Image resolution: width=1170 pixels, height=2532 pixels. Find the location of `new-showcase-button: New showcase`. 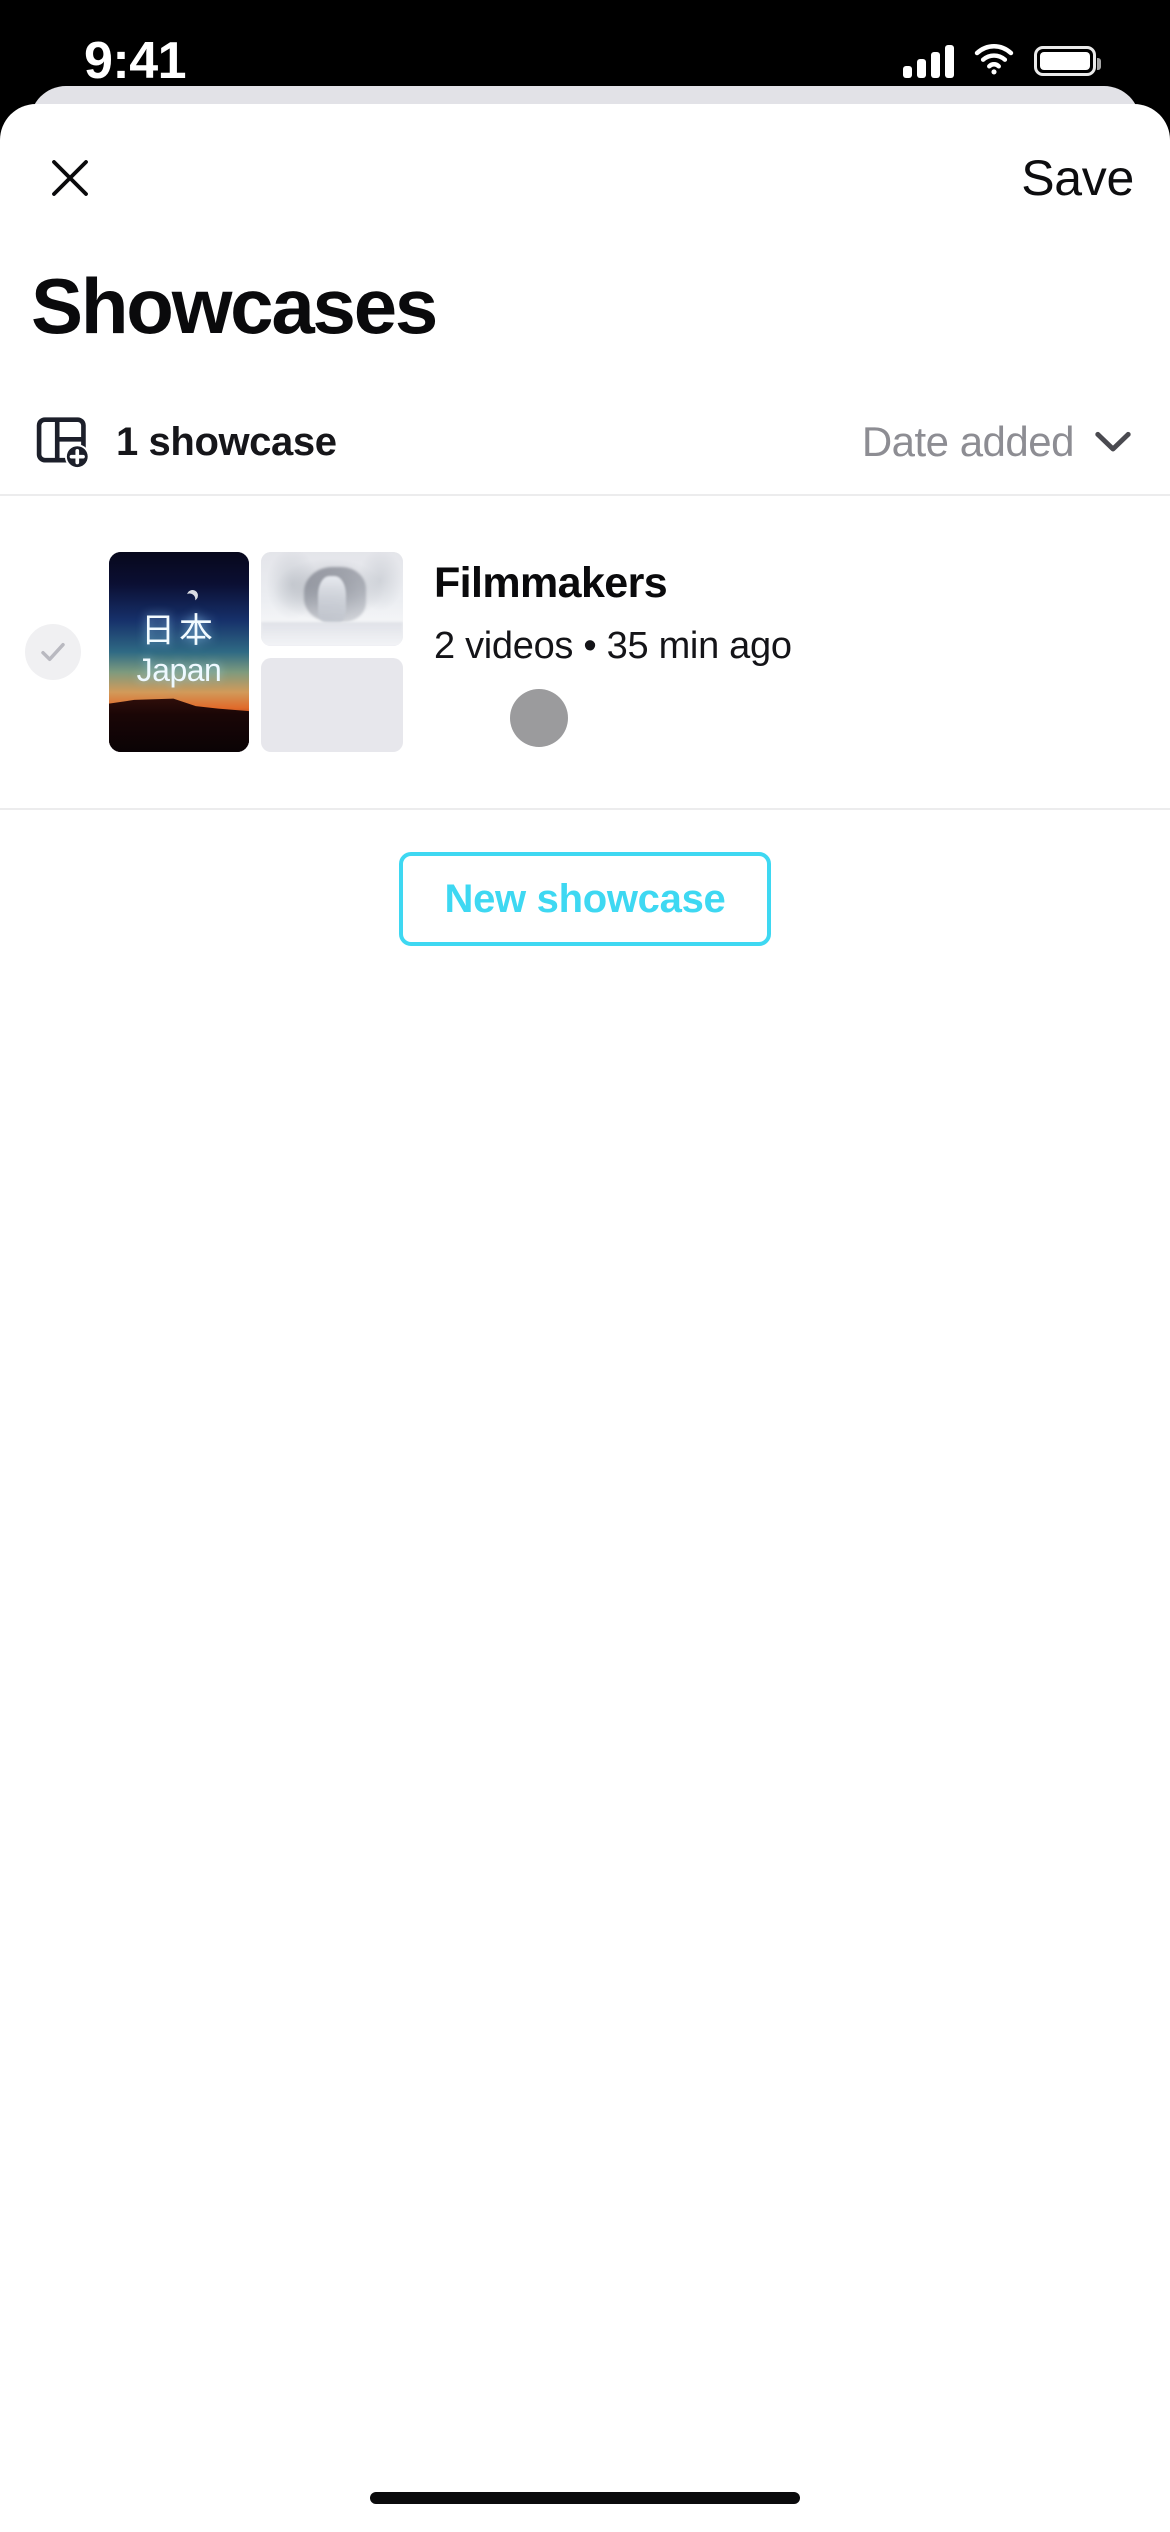

new-showcase-button: New showcase is located at coordinates (585, 899).